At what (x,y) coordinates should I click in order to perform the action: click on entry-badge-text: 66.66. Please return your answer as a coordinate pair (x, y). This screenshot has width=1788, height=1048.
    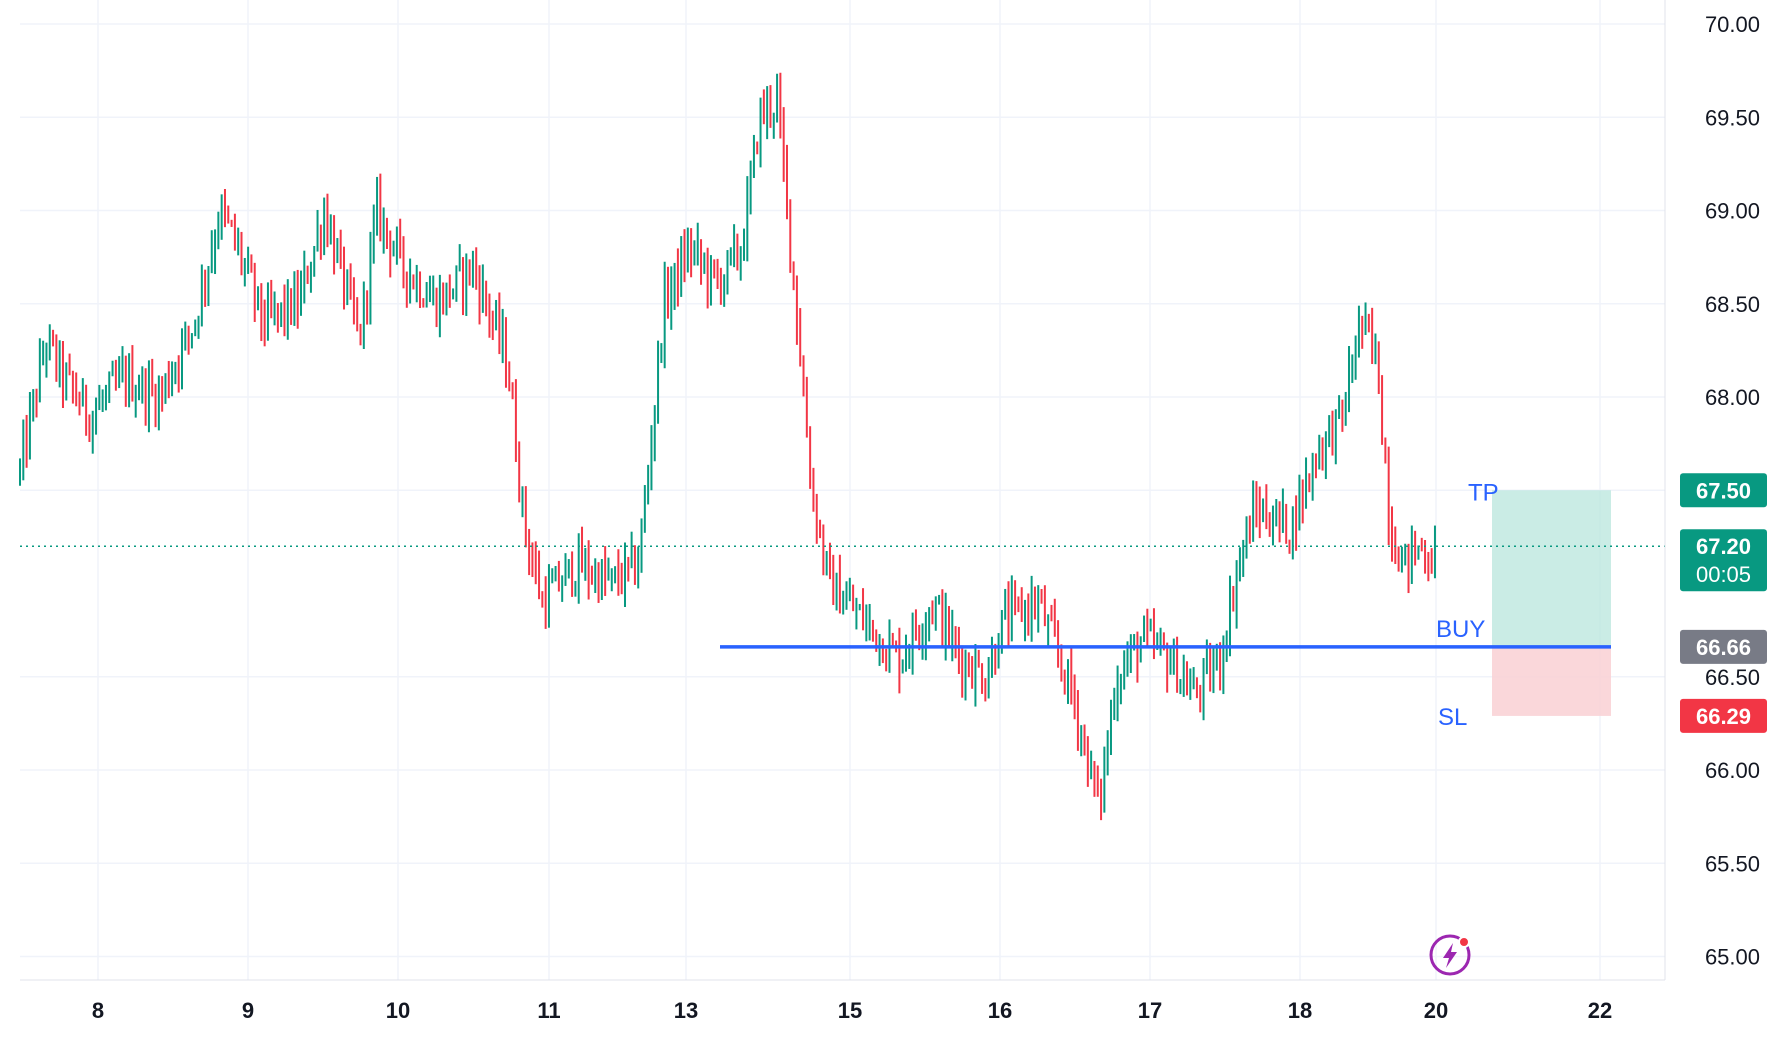
    Looking at the image, I should click on (1723, 647).